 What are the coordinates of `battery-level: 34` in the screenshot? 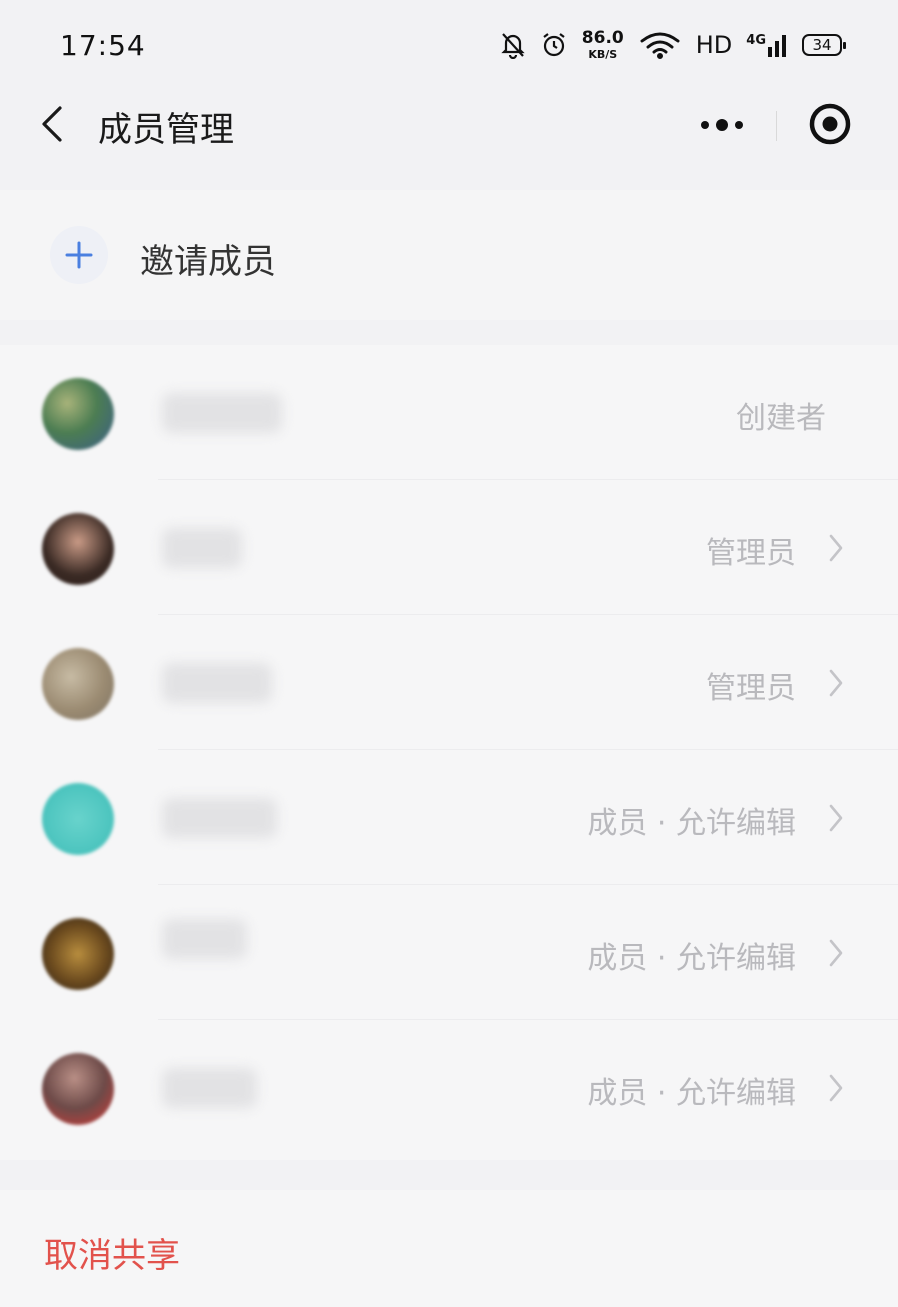 It's located at (822, 45).